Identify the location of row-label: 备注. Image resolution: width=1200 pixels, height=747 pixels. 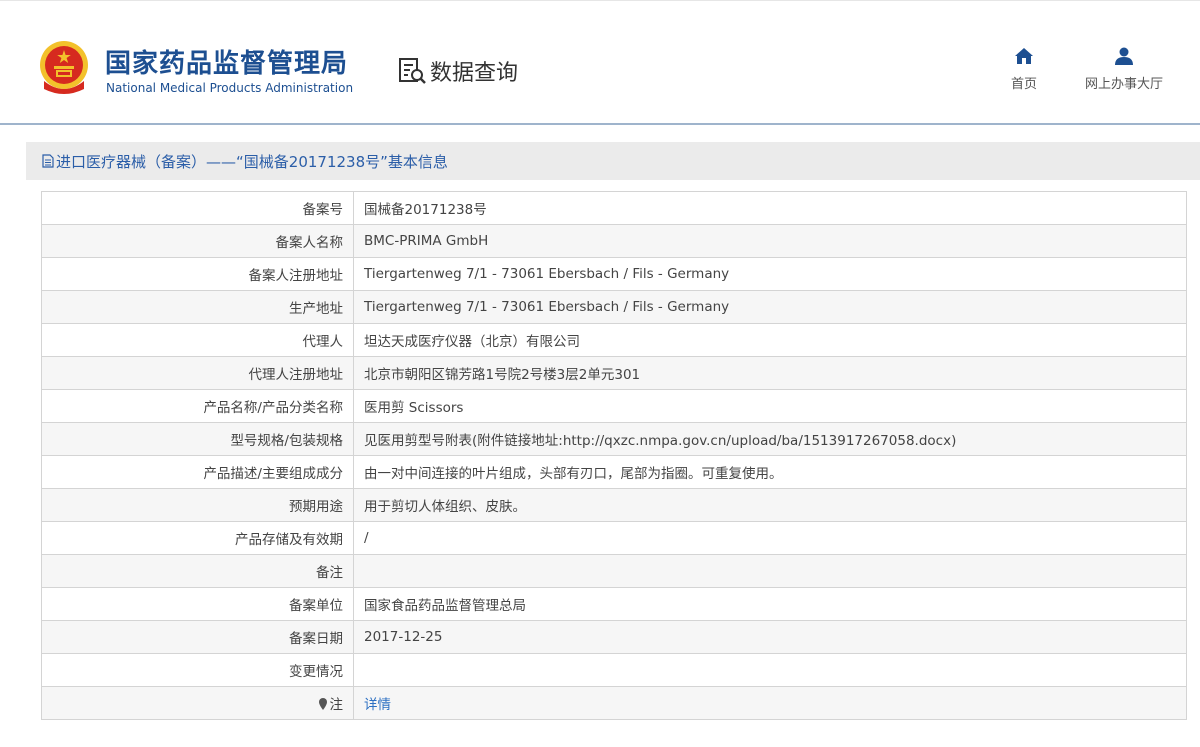
(197, 571).